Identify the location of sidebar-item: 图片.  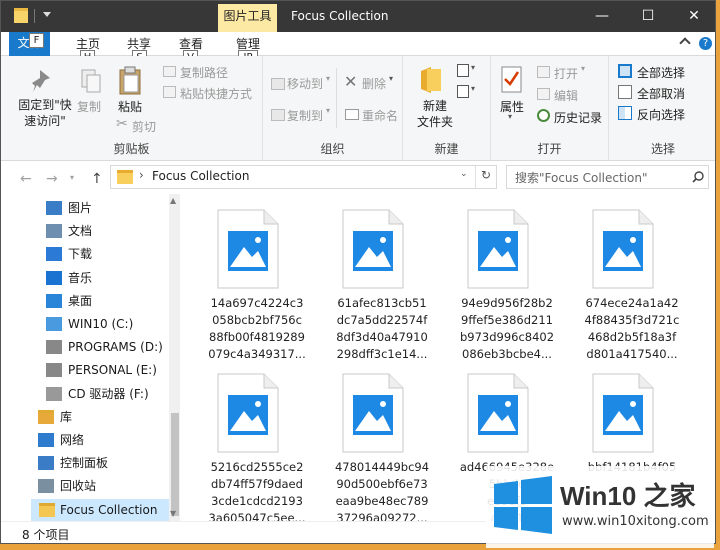
(85, 208).